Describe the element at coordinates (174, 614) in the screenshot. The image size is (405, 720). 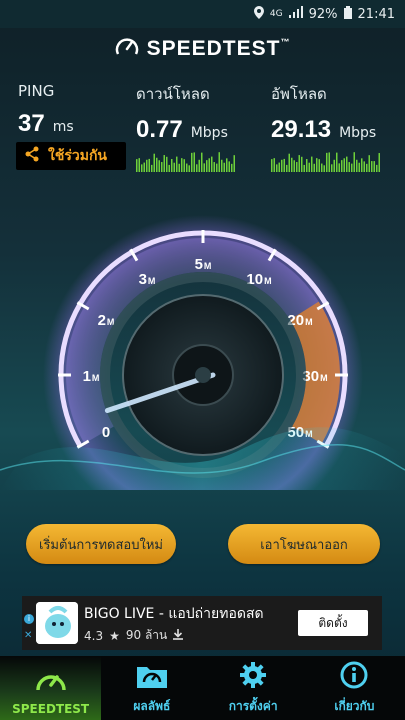
I see `ad-title: BIGO LIVE - แอปถ่ายทอดสด` at that location.